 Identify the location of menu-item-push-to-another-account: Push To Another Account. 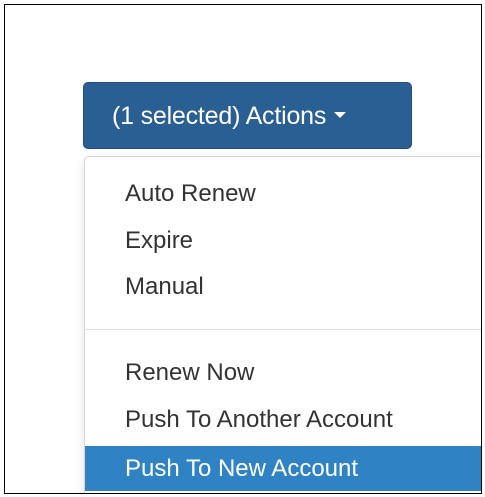
(283, 419).